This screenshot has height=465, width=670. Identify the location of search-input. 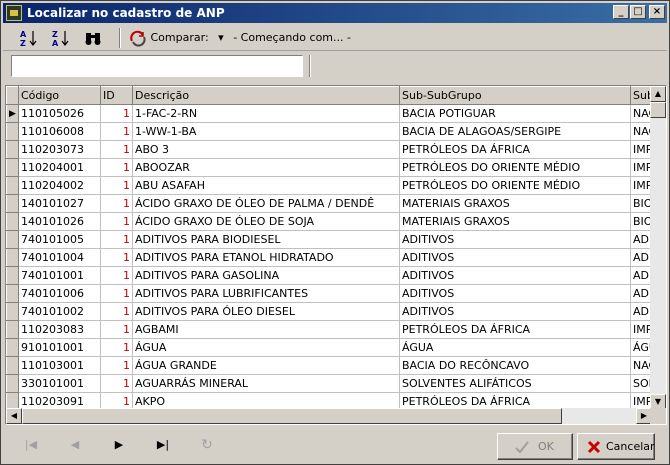
(157, 66).